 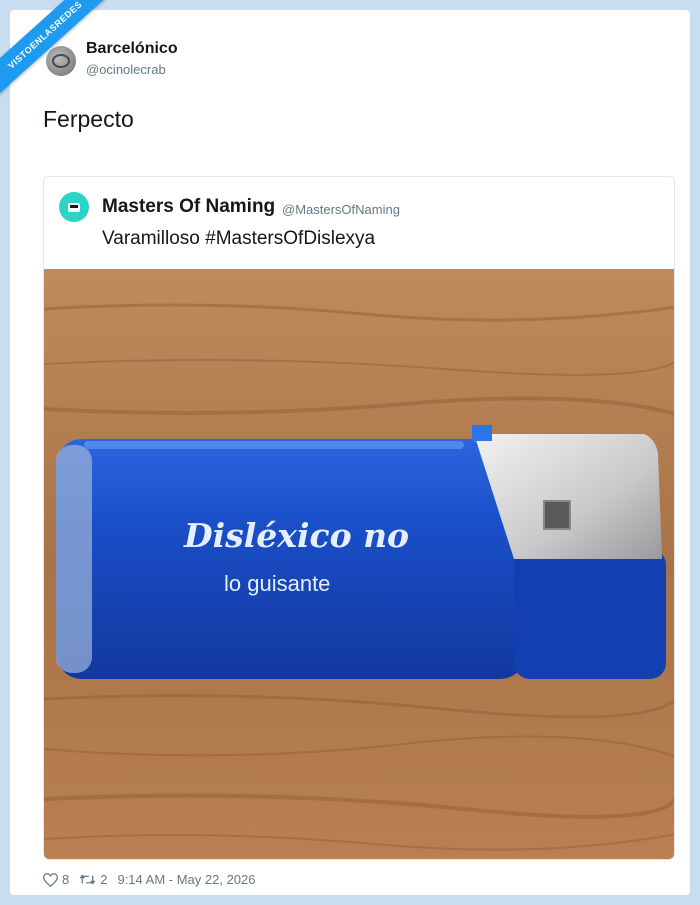 What do you see at coordinates (61, 61) in the screenshot?
I see `author-avatar` at bounding box center [61, 61].